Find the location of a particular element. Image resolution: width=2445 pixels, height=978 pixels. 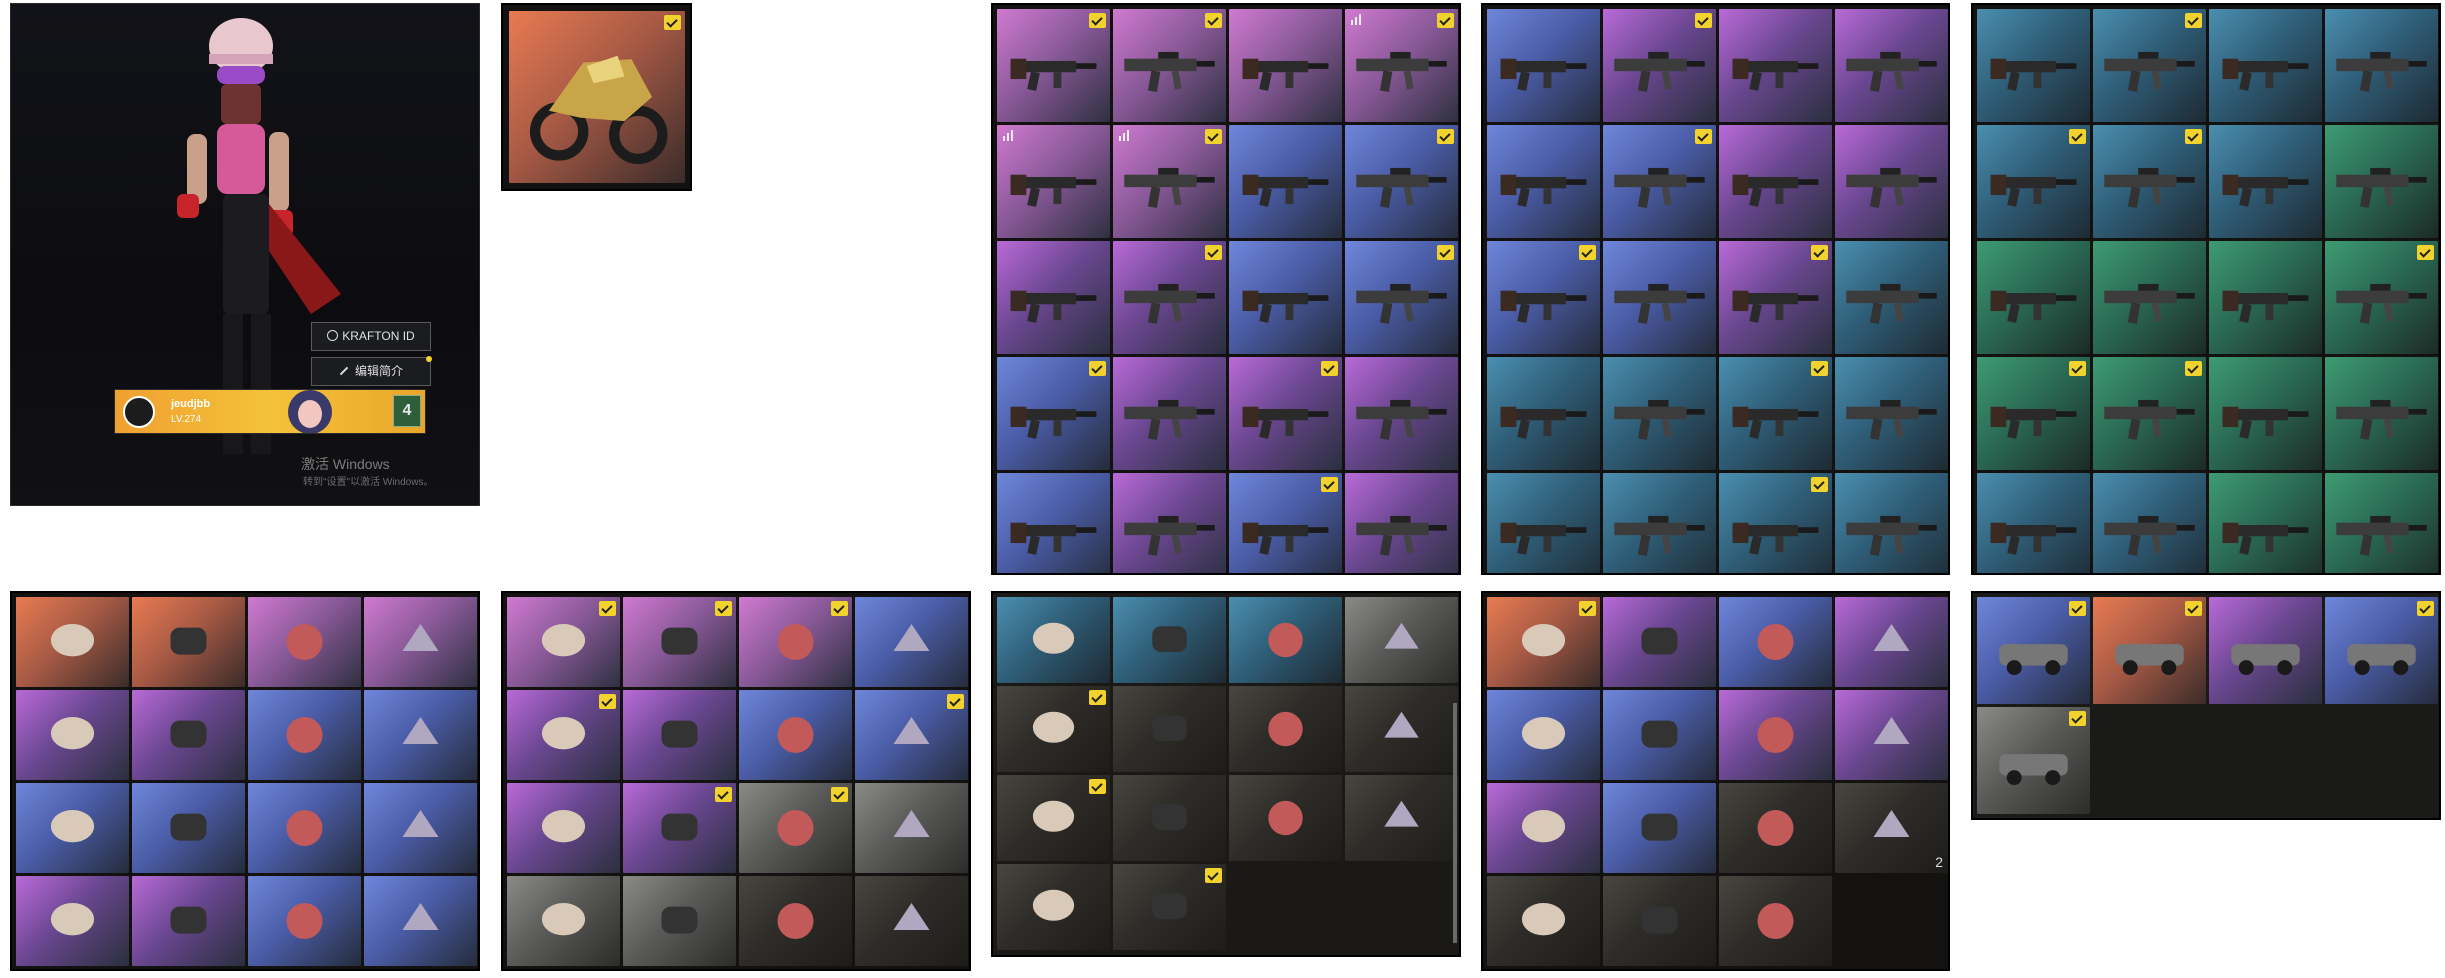

motorcycle-skin-tile is located at coordinates (597, 97).